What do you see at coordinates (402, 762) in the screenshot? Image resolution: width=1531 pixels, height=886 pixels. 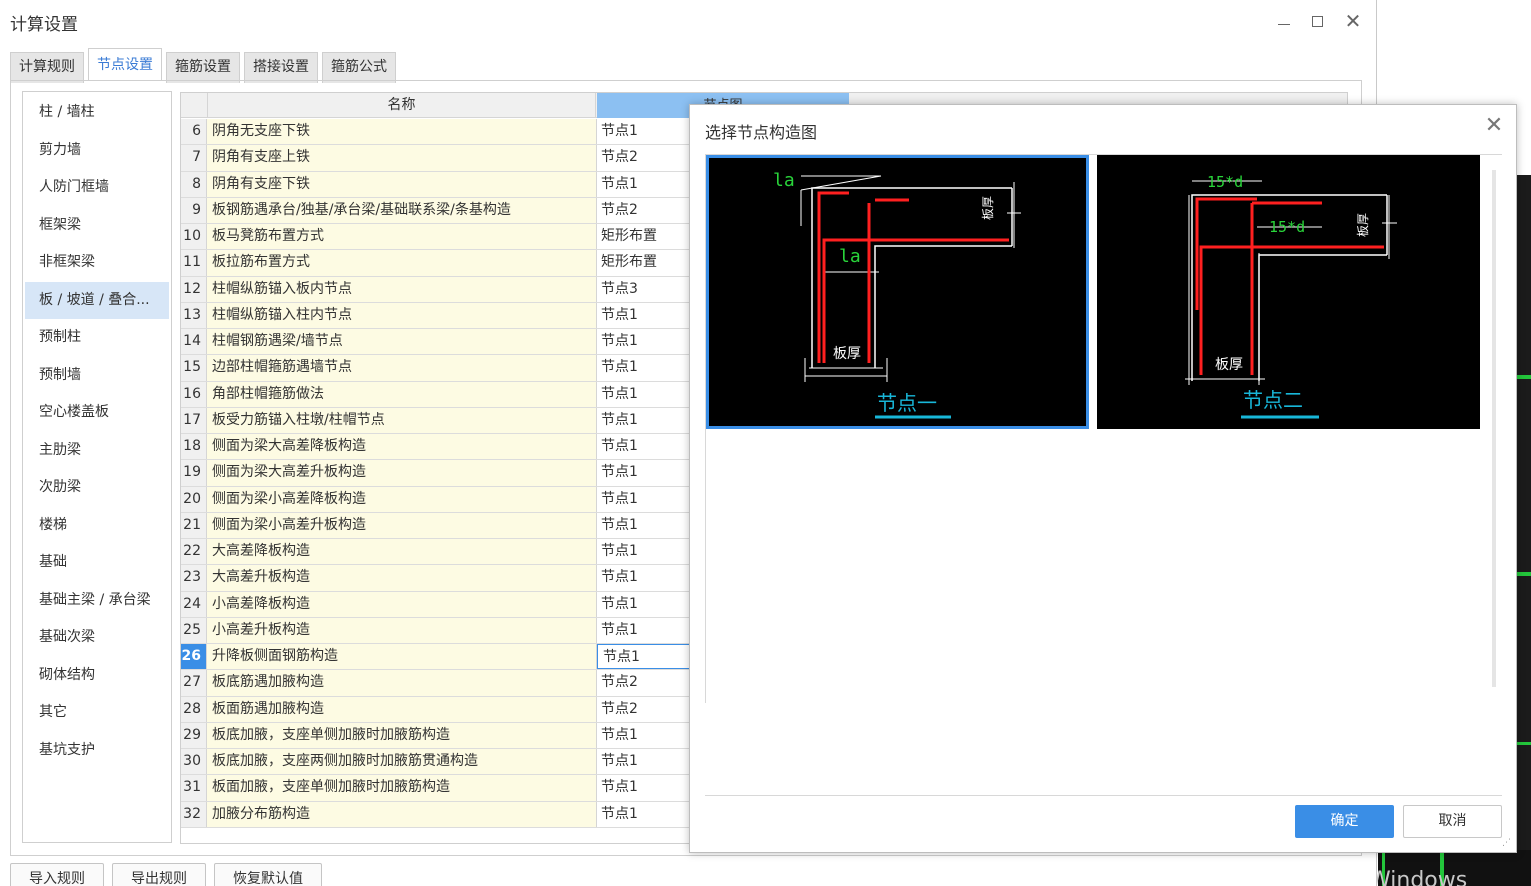 I see `row-name-cell: 板底加腋，支座两侧加腋时加腋筋贯通构造` at bounding box center [402, 762].